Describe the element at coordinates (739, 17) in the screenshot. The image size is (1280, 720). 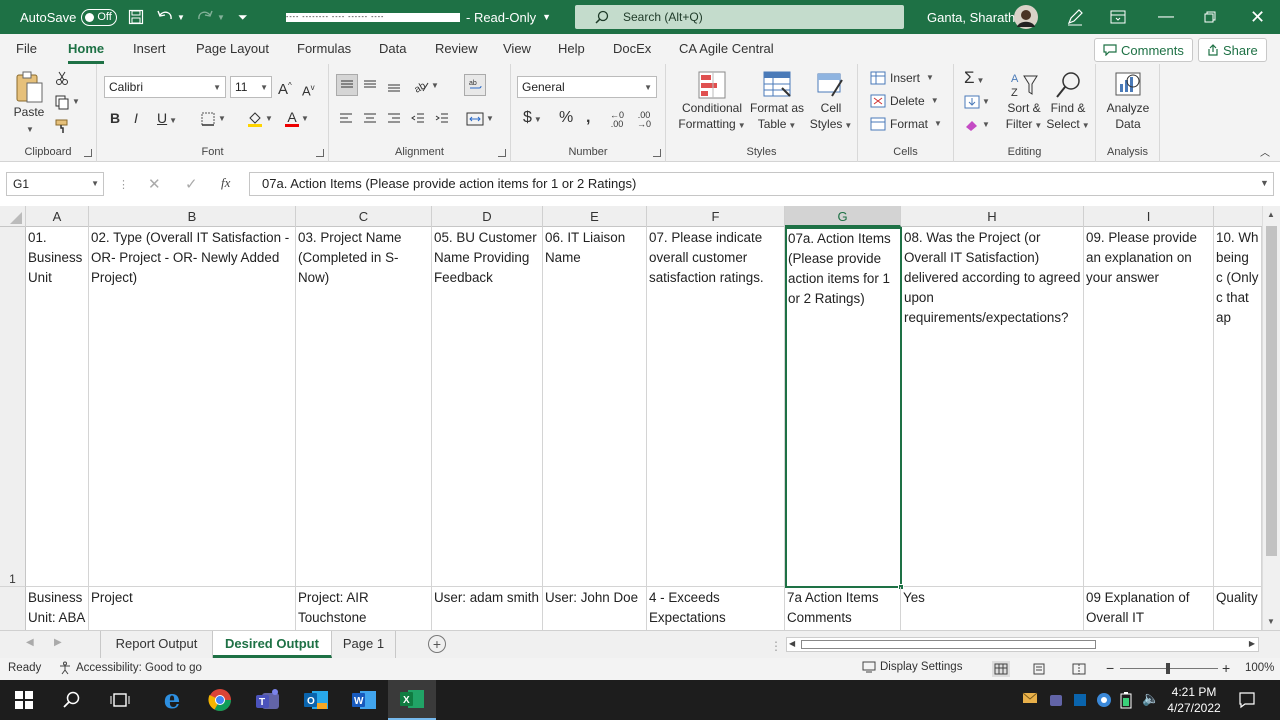
I see `search-input: Search (Alt+Q)` at that location.